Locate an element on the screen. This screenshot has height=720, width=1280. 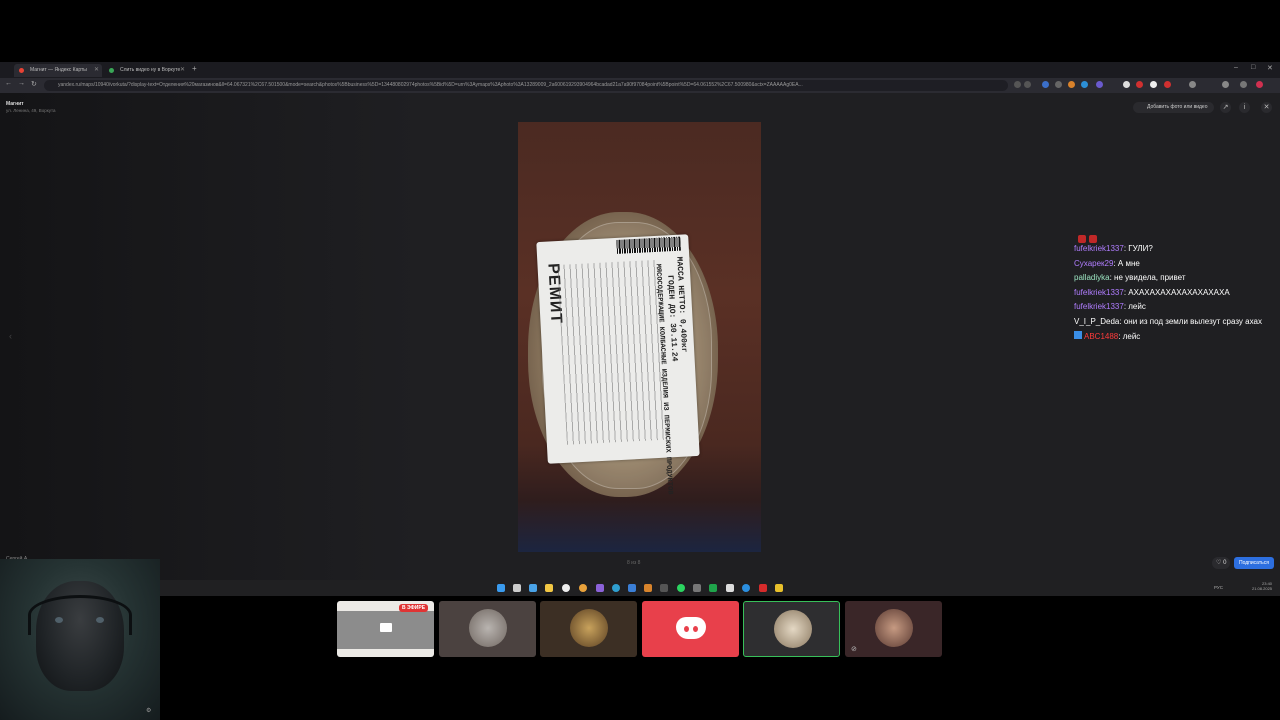
chat-message: fufelkriek1337: АХАХАХАХАХАХАХАХАХА is located at coordinates (1152, 292).